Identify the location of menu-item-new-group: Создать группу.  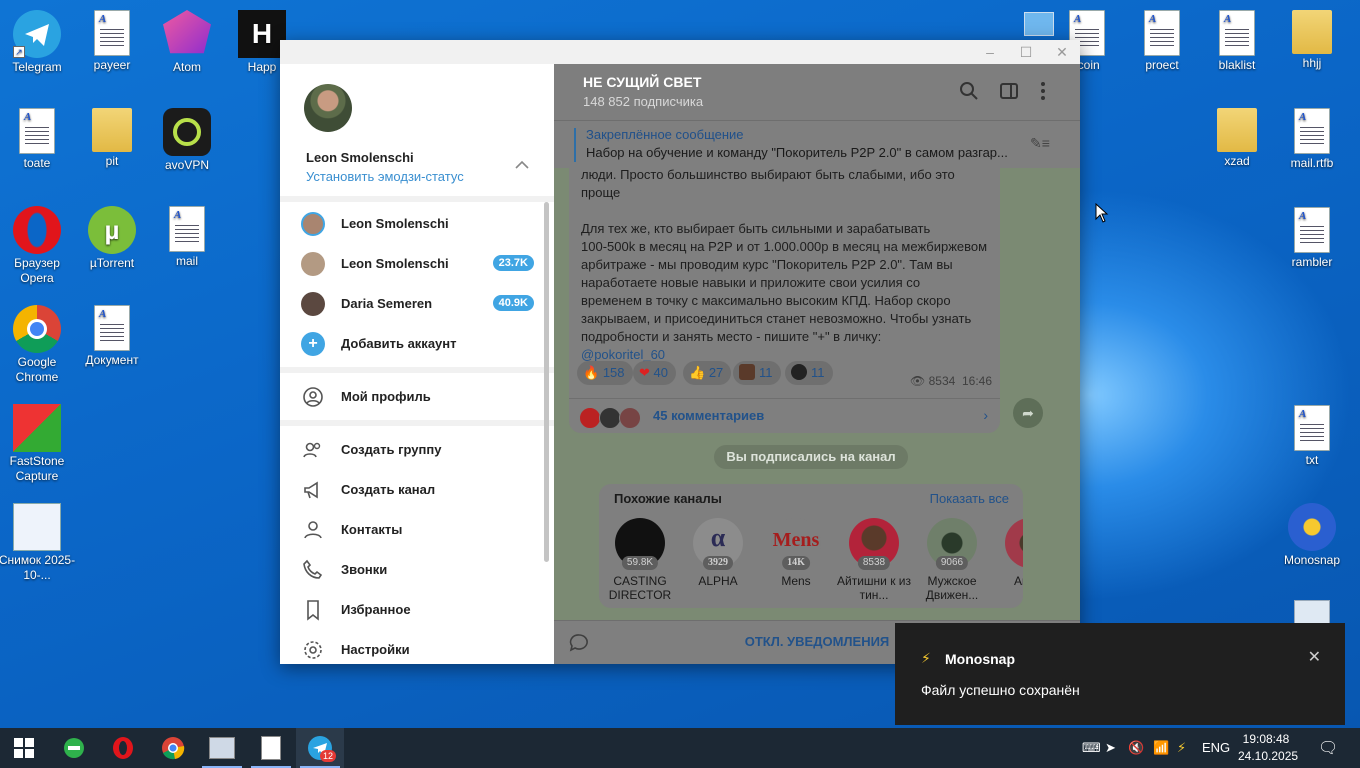
(417, 450).